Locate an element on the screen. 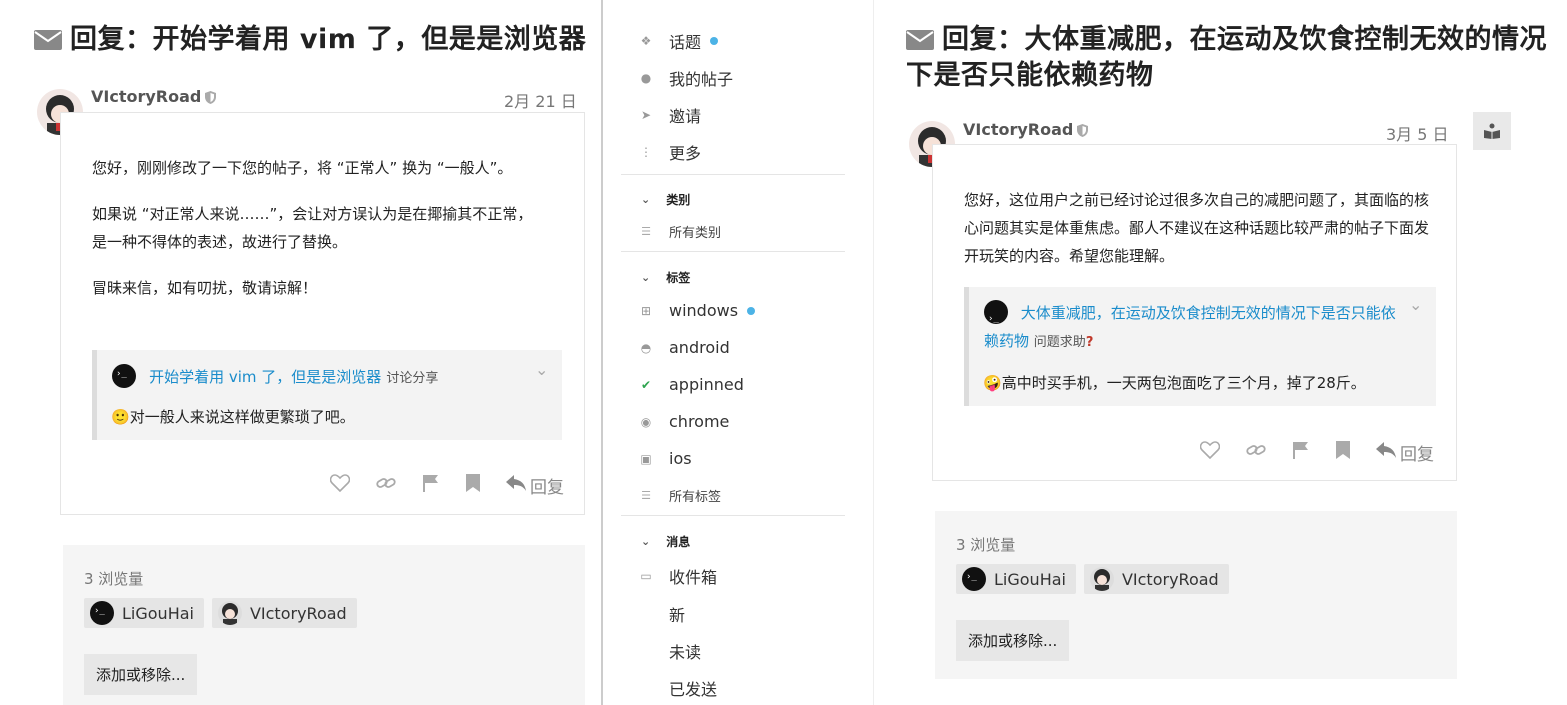 Image resolution: width=1567 pixels, height=705 pixels. paragraph: 您好，刚刚修改了一下您的帖子，将 “正常人” 换为 “一般人”。 is located at coordinates (302, 168).